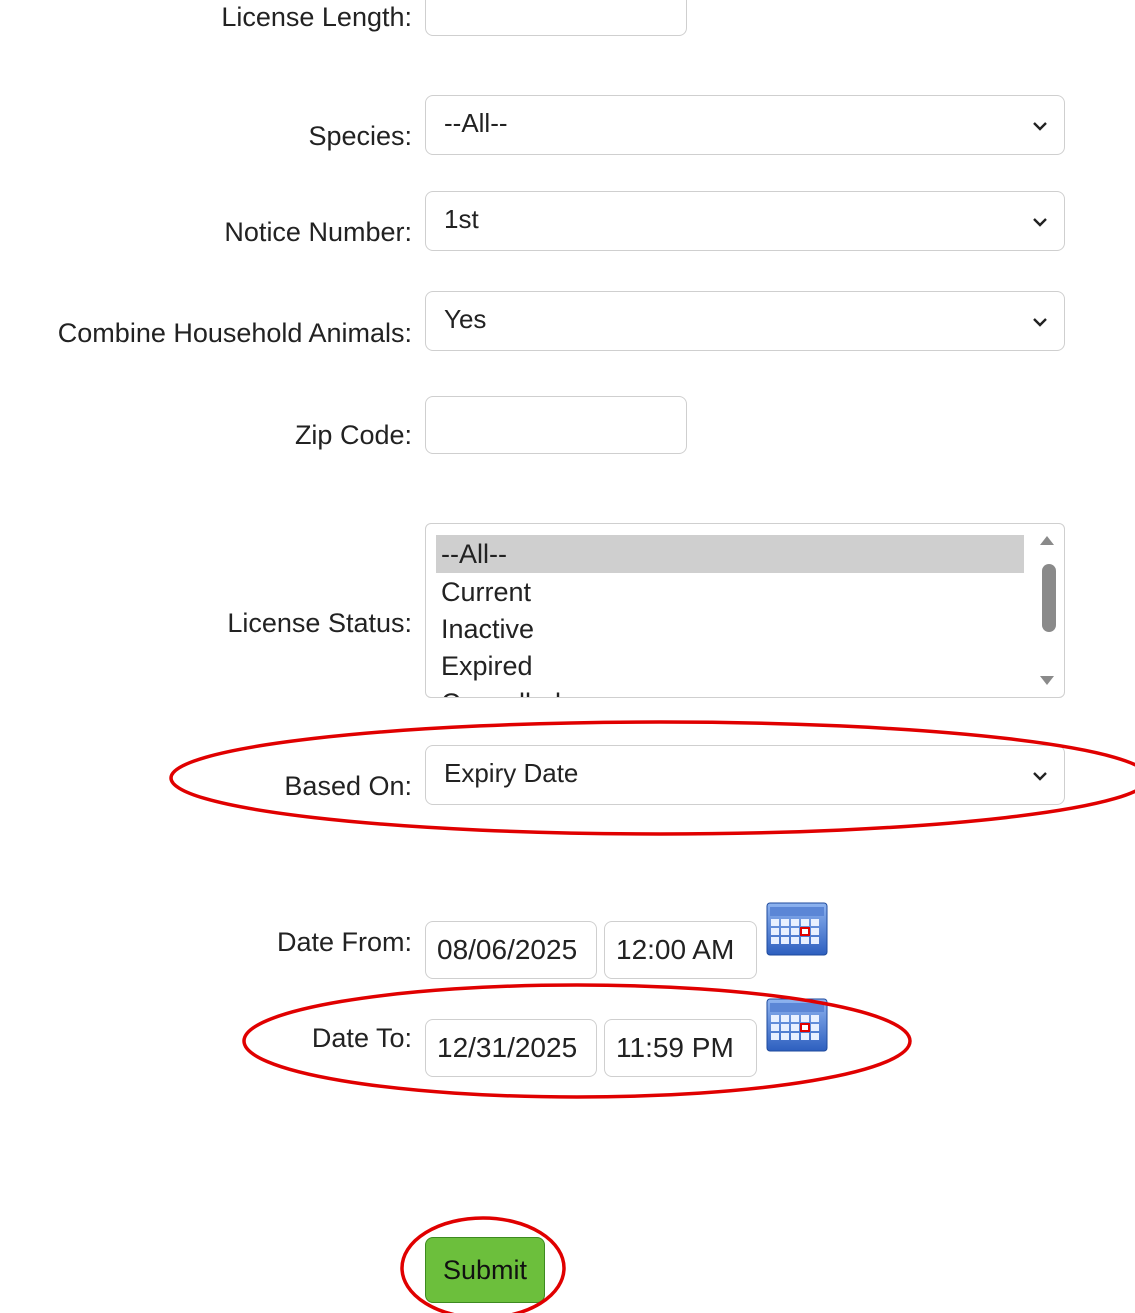 This screenshot has width=1135, height=1313. Describe the element at coordinates (318, 232) in the screenshot. I see `notice-number-label: Notice Number:` at that location.